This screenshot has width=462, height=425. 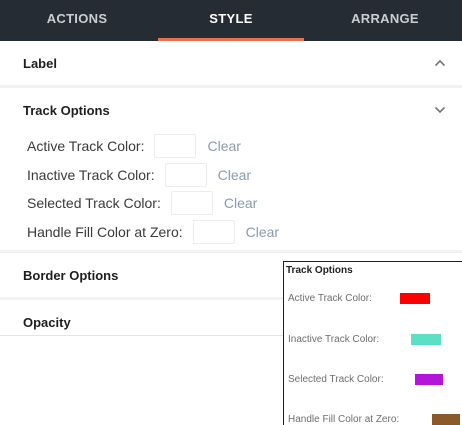 What do you see at coordinates (91, 174) in the screenshot?
I see `inactive-track-color-label: Inactive Track Color:` at bounding box center [91, 174].